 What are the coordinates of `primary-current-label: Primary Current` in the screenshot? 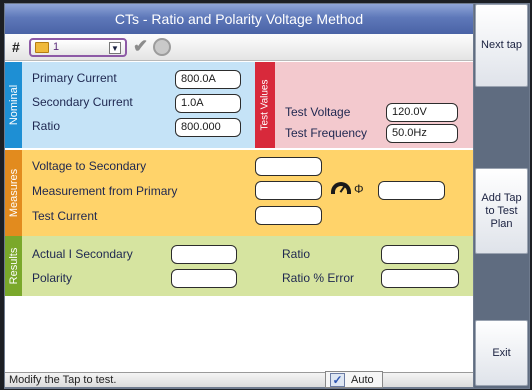 It's located at (74, 78).